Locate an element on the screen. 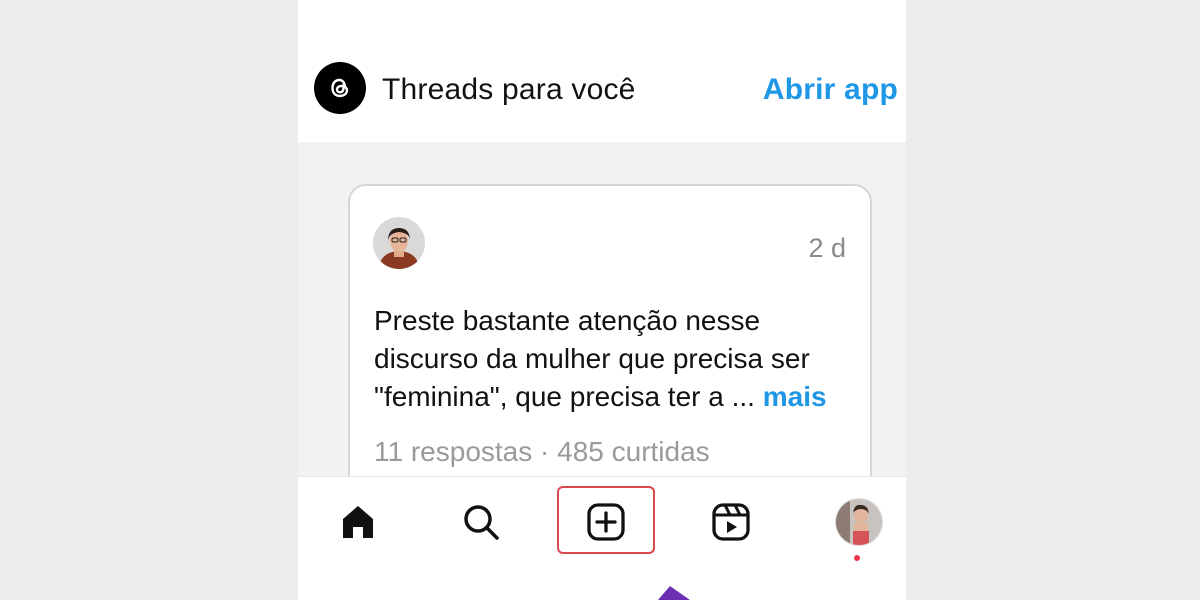 Image resolution: width=1200 pixels, height=600 pixels. plus-square-icon is located at coordinates (606, 522).